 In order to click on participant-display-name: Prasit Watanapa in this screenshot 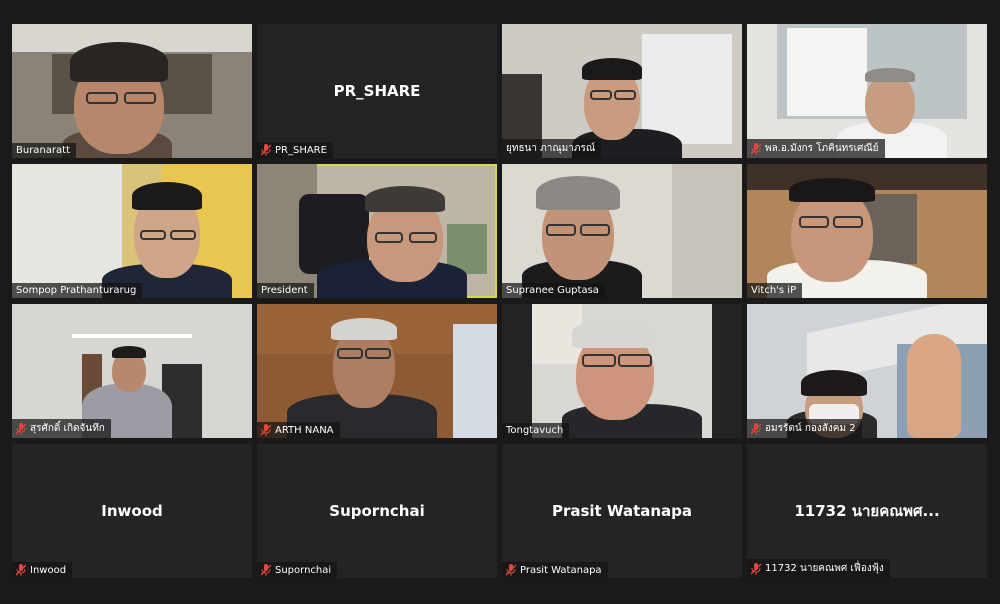, I will do `click(622, 511)`.